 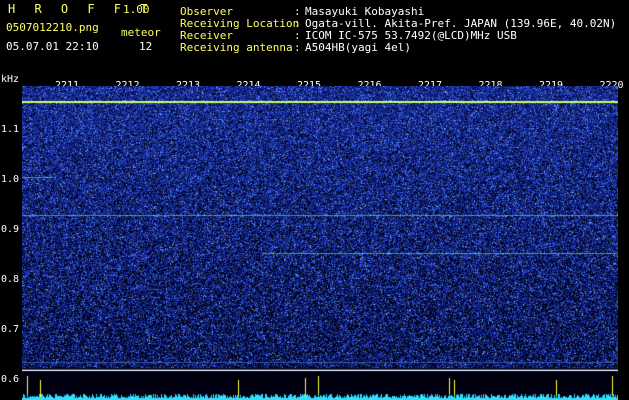 What do you see at coordinates (52, 46) in the screenshot?
I see `capture-datetime: 05.07.01 22:10` at bounding box center [52, 46].